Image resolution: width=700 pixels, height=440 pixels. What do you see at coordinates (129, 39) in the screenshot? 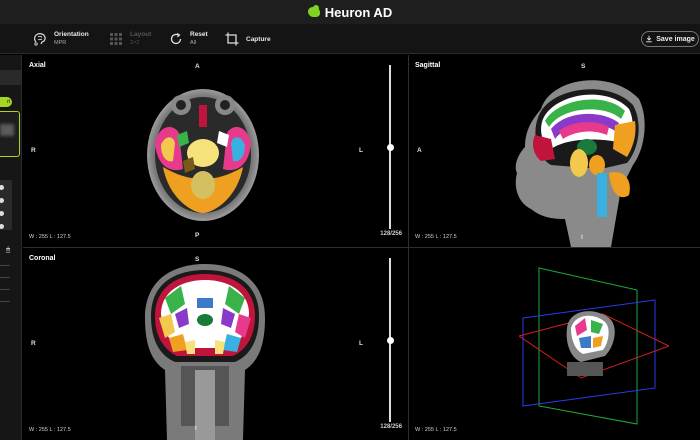
I see `layout-button: Layout 2×2` at bounding box center [129, 39].